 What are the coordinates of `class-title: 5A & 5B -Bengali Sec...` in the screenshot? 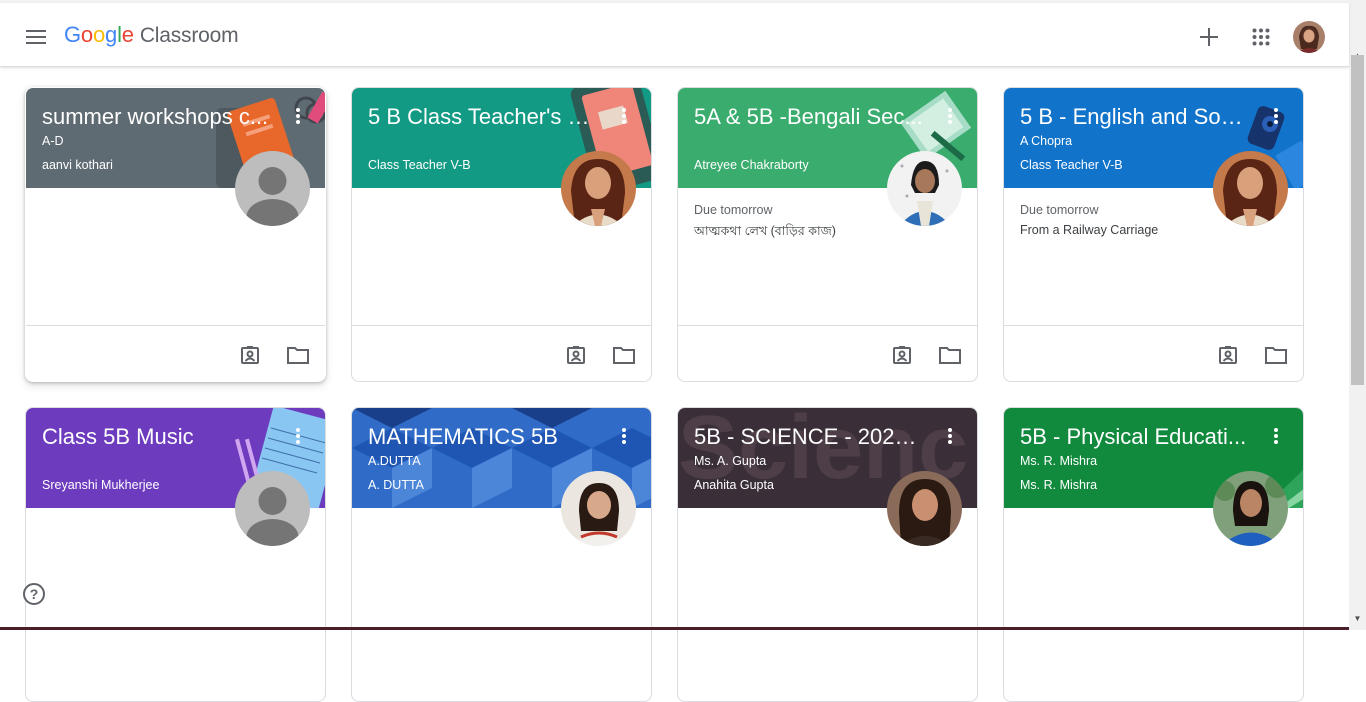 It's located at (809, 117).